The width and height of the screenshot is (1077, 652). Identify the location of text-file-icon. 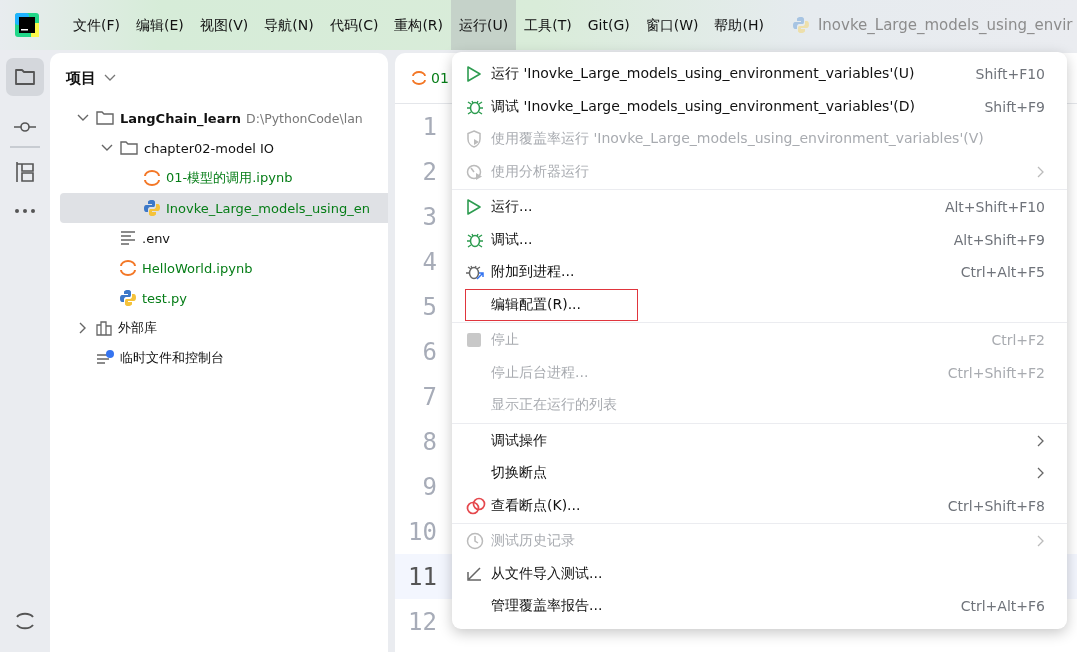
(128, 238).